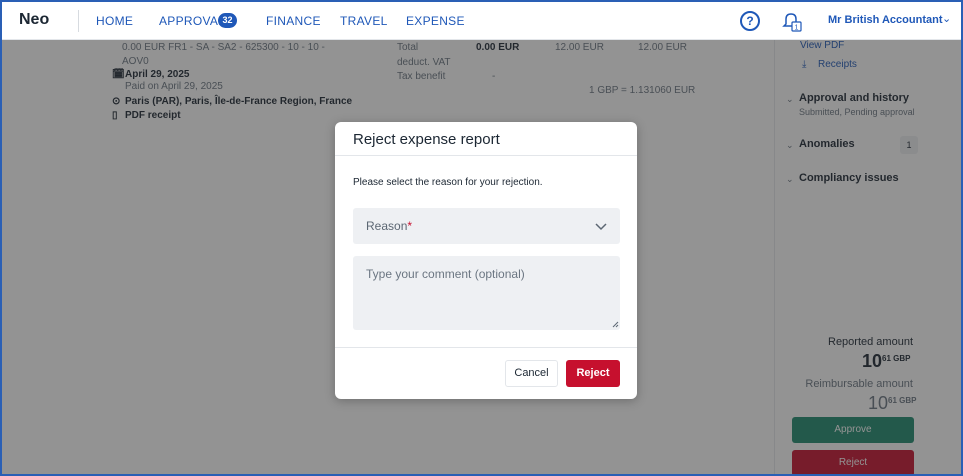  I want to click on reason-select: Reason*, so click(486, 226).